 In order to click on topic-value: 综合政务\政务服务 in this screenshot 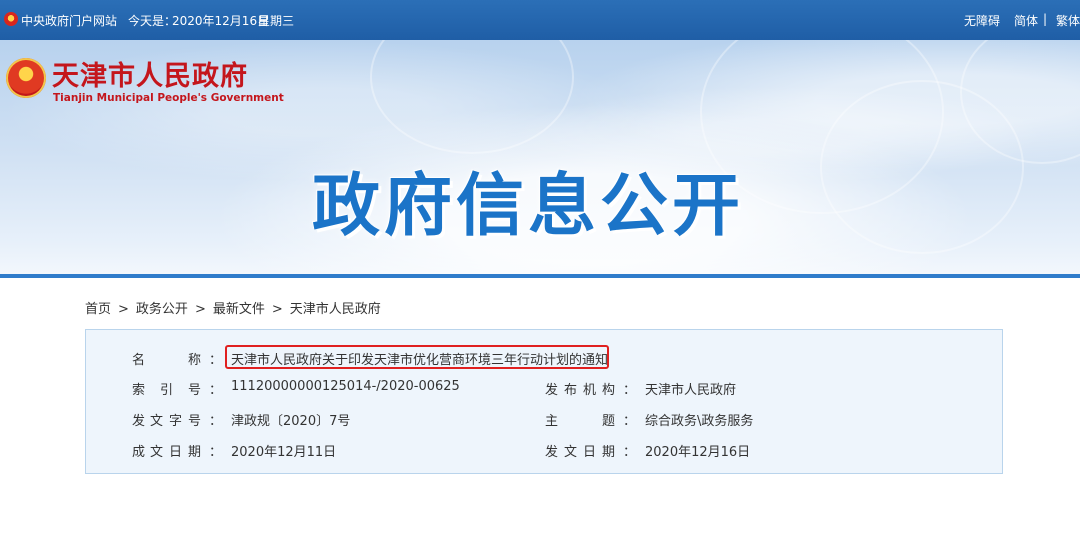, I will do `click(699, 421)`.